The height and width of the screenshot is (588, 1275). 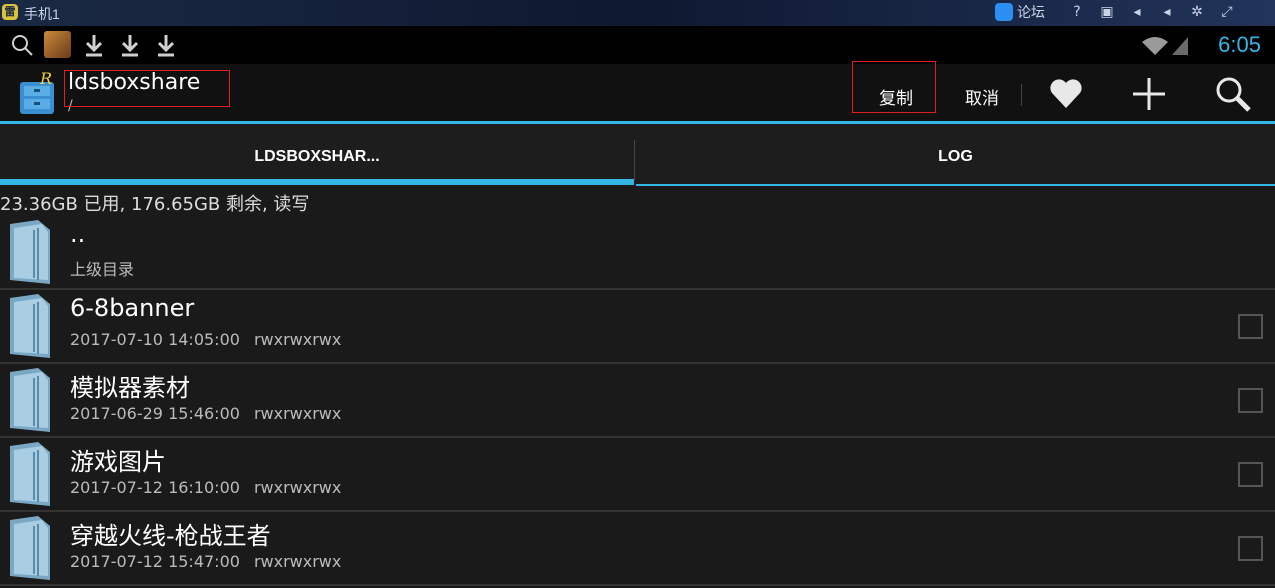 I want to click on file-name: 模拟器素材, so click(x=130, y=388).